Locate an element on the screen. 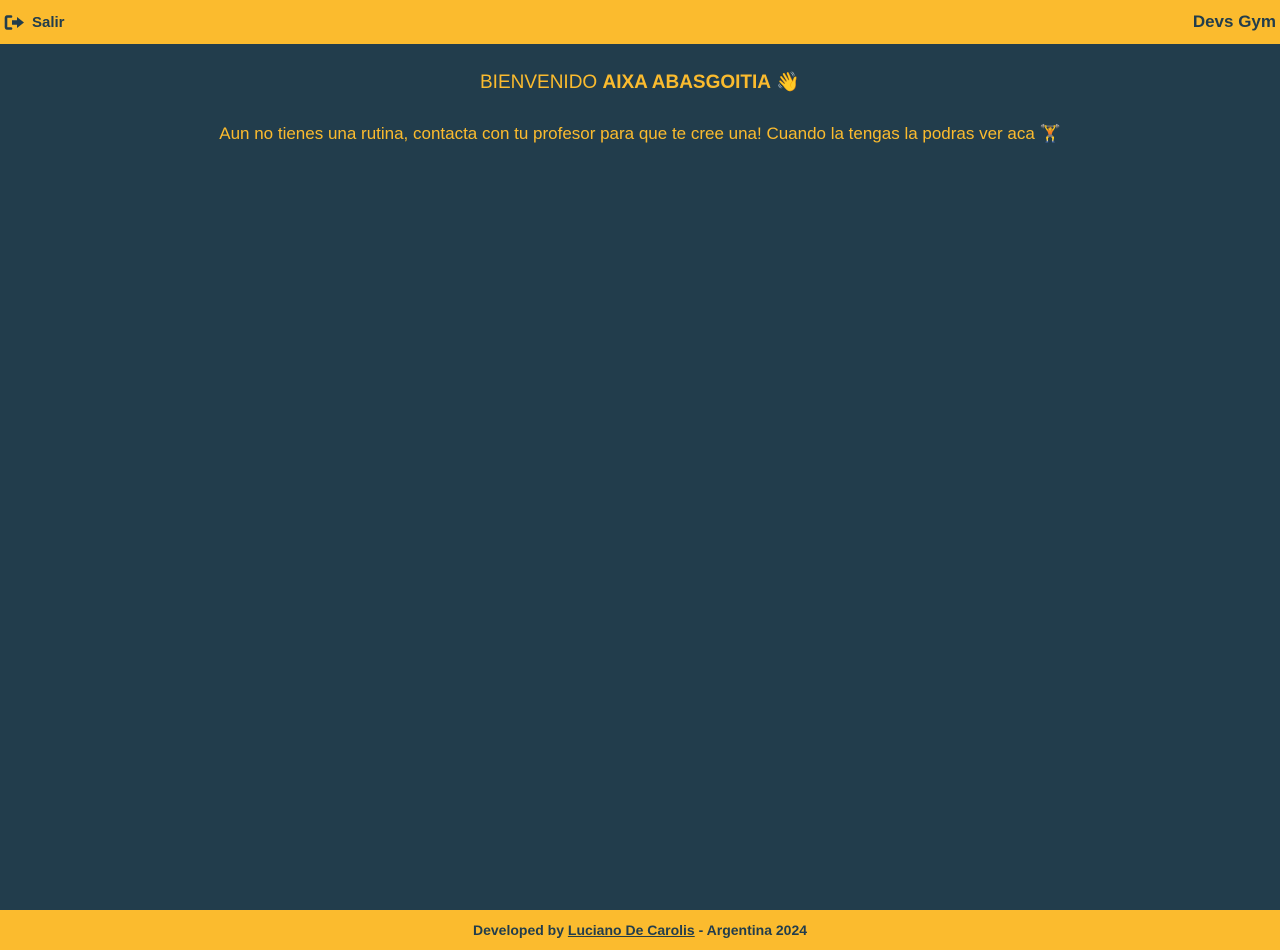 This screenshot has height=950, width=1280. footer-prefix: Developed by is located at coordinates (520, 930).